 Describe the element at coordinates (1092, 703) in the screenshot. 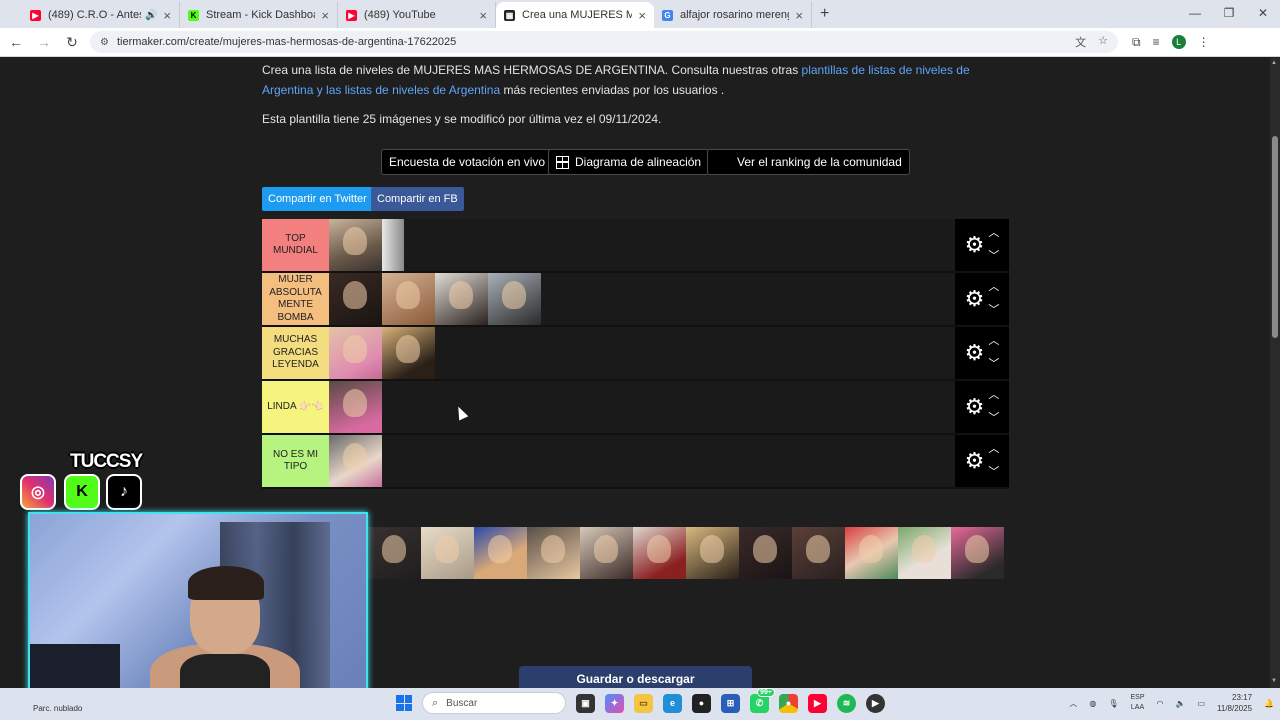

I see `network-icon: ◍` at that location.